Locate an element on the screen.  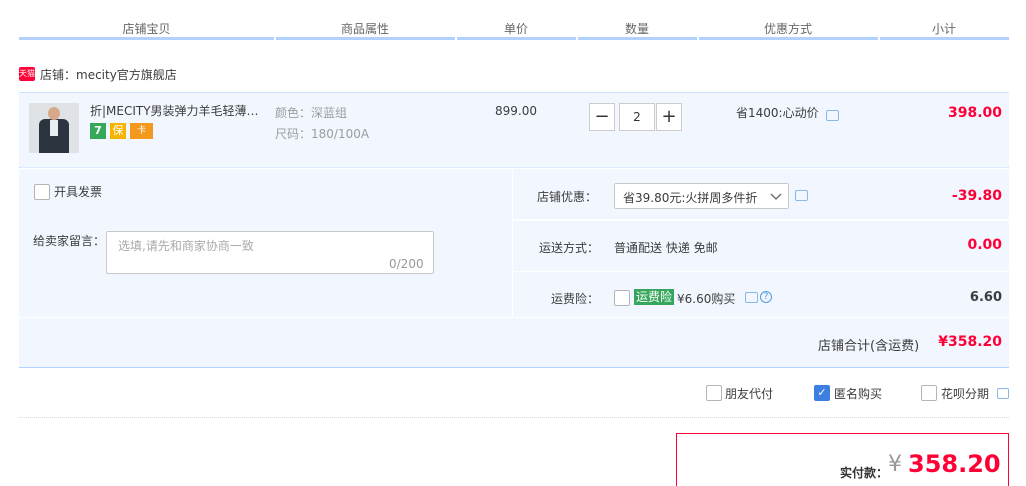
product-thumbnail is located at coordinates (54, 128).